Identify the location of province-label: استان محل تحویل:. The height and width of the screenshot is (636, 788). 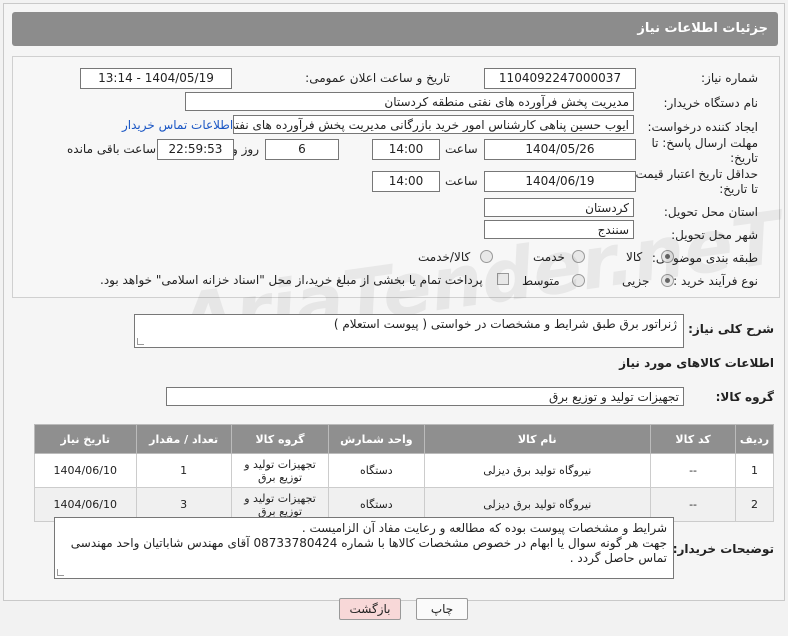
(710, 212).